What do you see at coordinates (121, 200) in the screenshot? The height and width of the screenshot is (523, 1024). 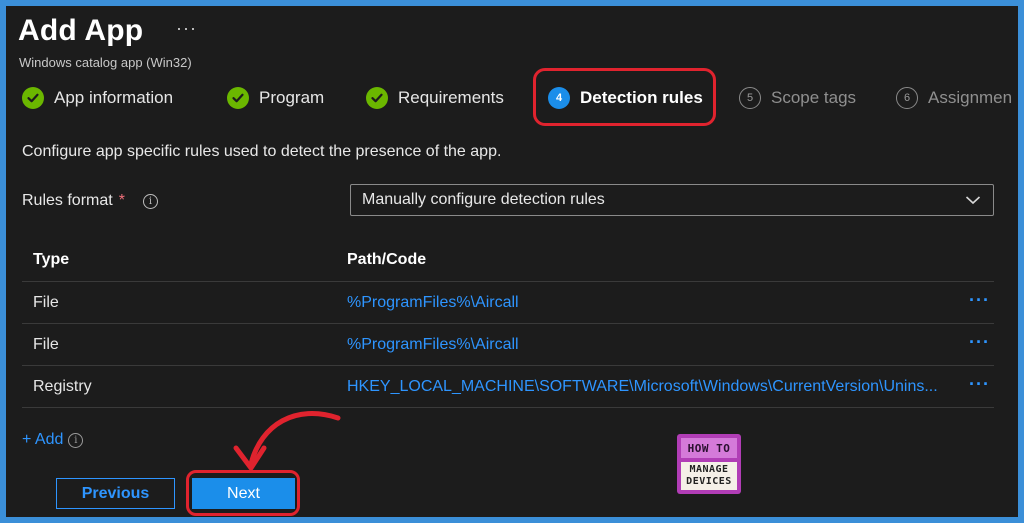 I see `required-marker: *` at bounding box center [121, 200].